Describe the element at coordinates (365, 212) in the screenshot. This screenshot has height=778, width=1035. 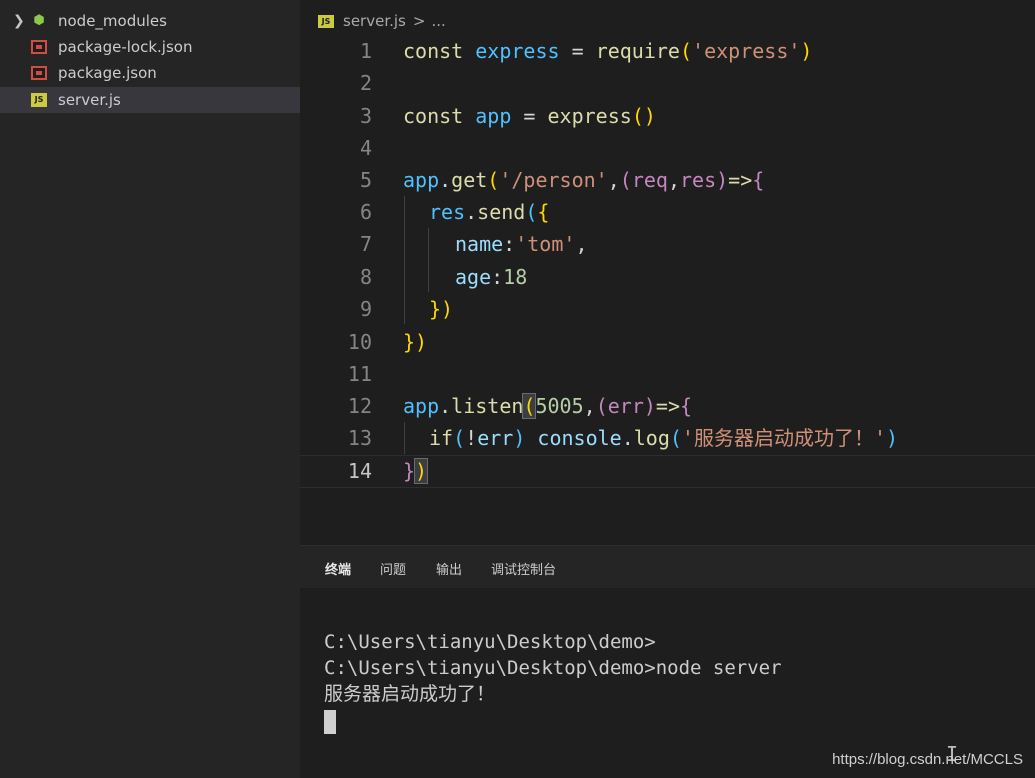
I see `line-number: 6` at that location.